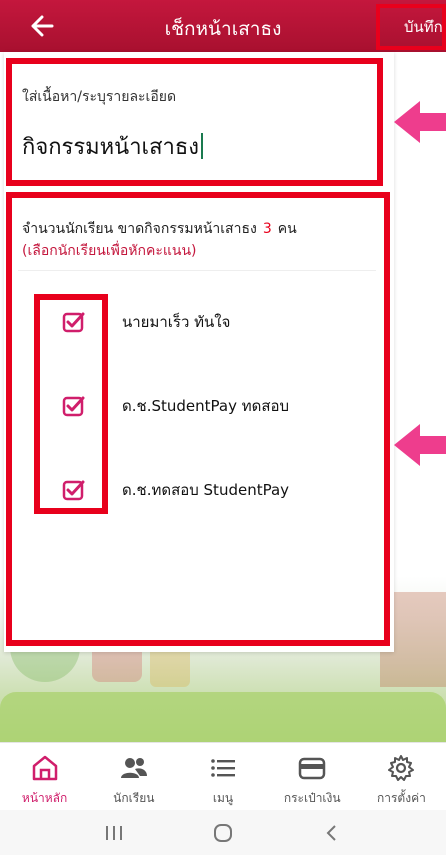  I want to click on home-circle-icon, so click(222, 832).